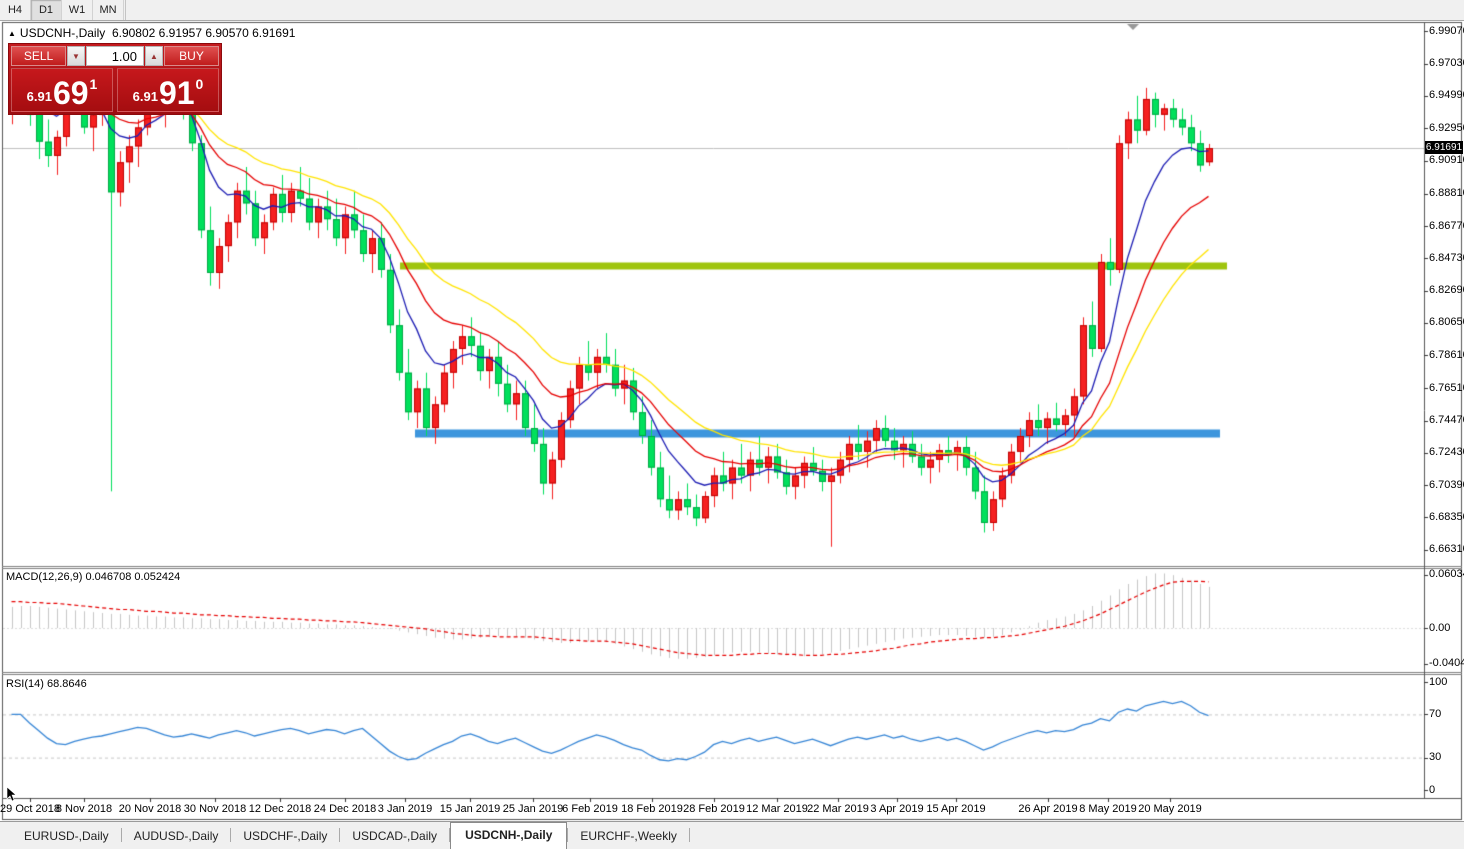  What do you see at coordinates (1446, 30) in the screenshot?
I see `price-axis-label: 6.99070` at bounding box center [1446, 30].